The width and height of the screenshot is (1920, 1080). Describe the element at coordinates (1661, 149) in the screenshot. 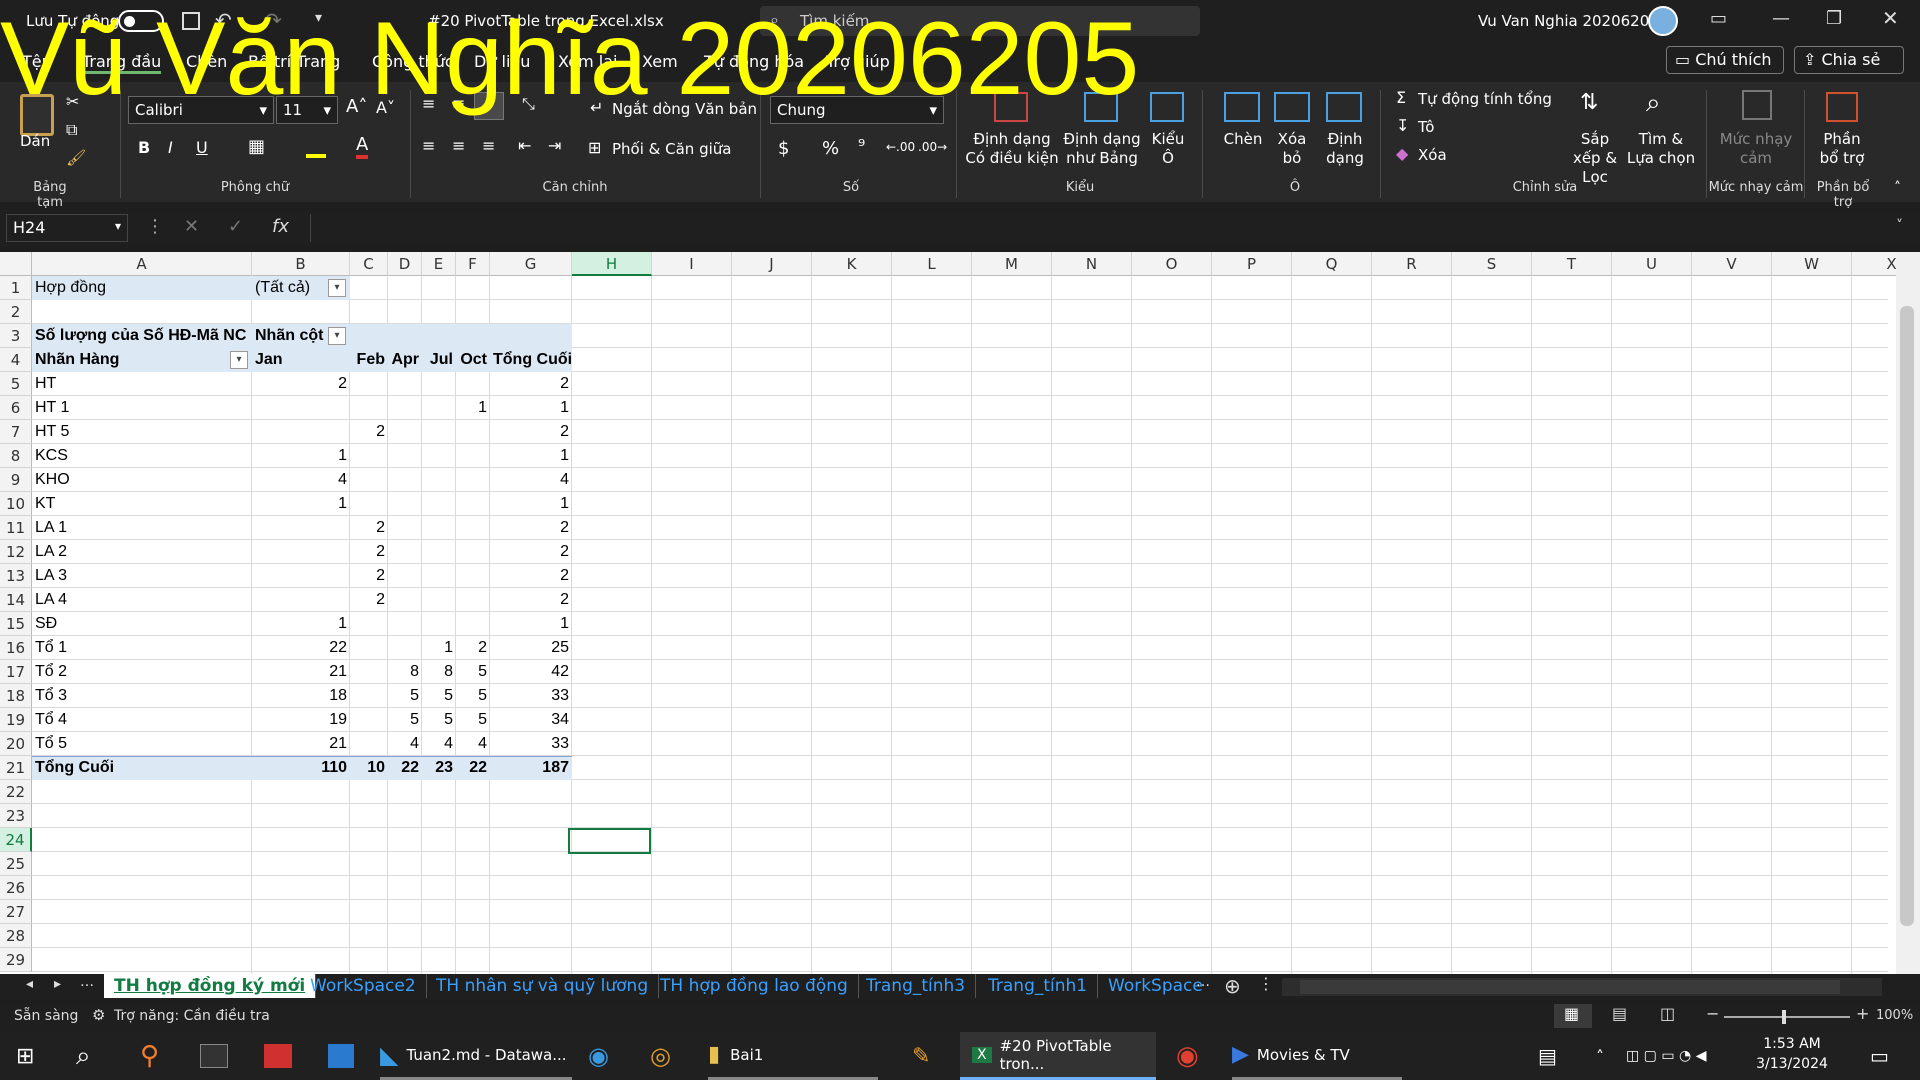

I see `find-select-button: Tìm & Lựa chọn` at that location.